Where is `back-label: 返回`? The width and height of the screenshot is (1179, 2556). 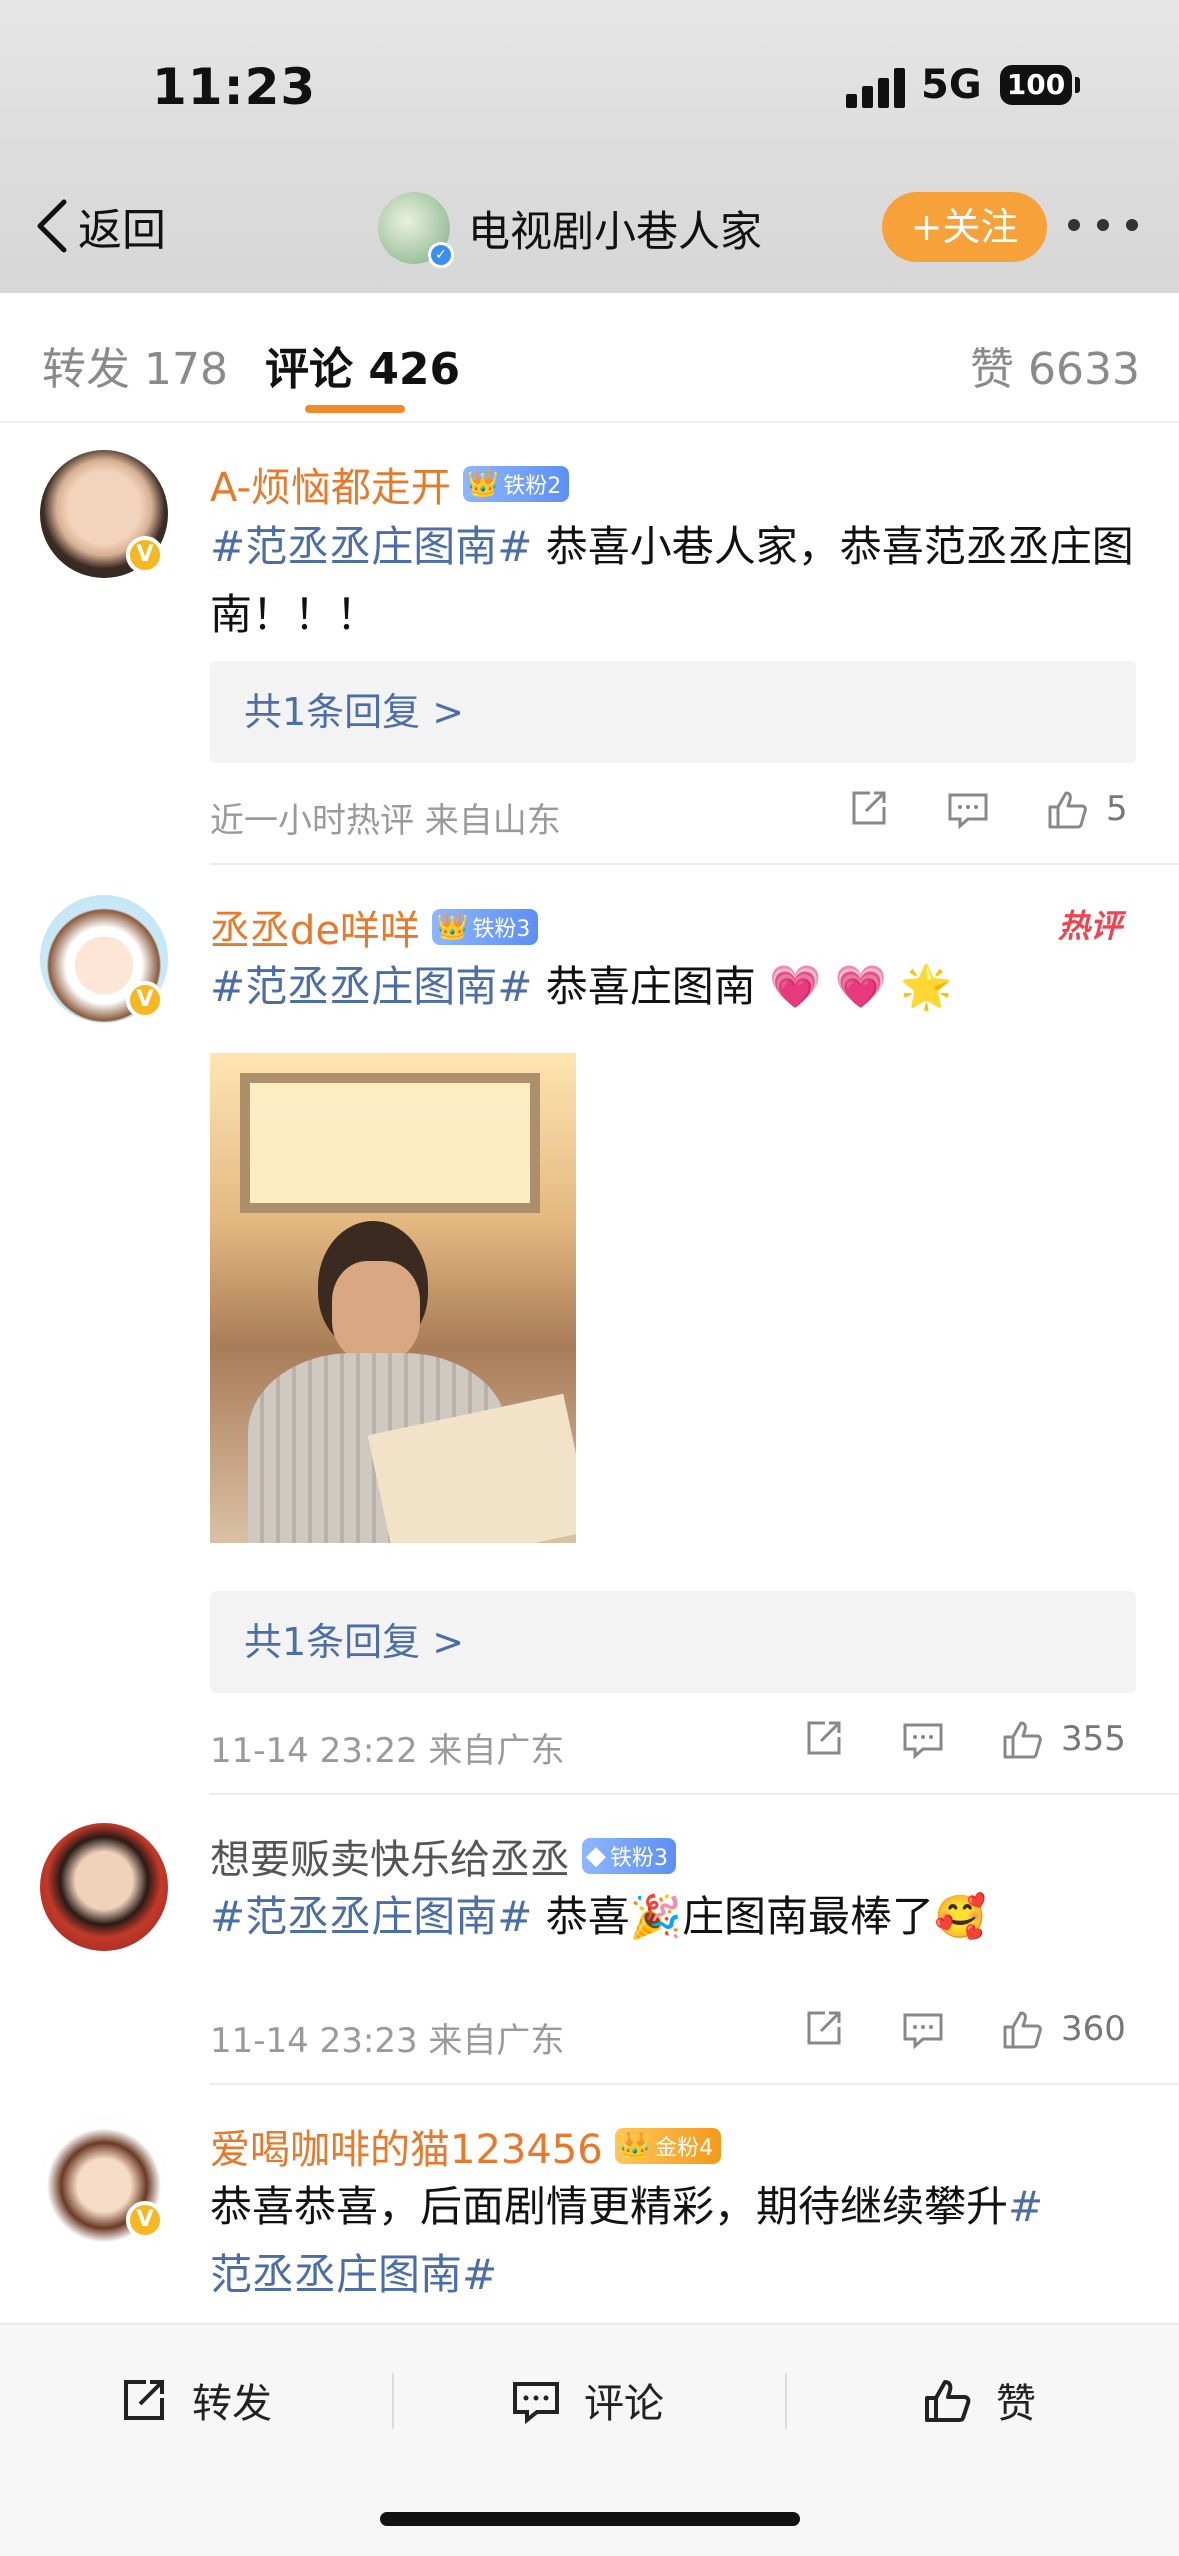
back-label: 返回 is located at coordinates (122, 230).